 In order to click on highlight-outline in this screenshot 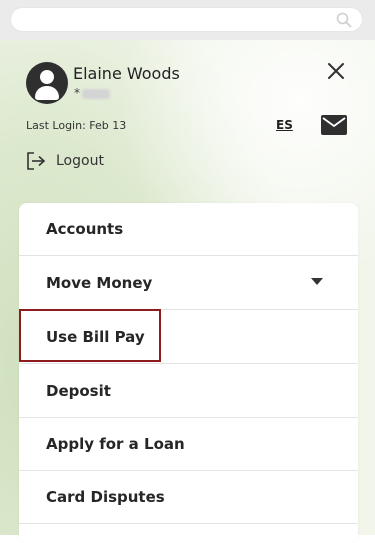, I will do `click(90, 335)`.